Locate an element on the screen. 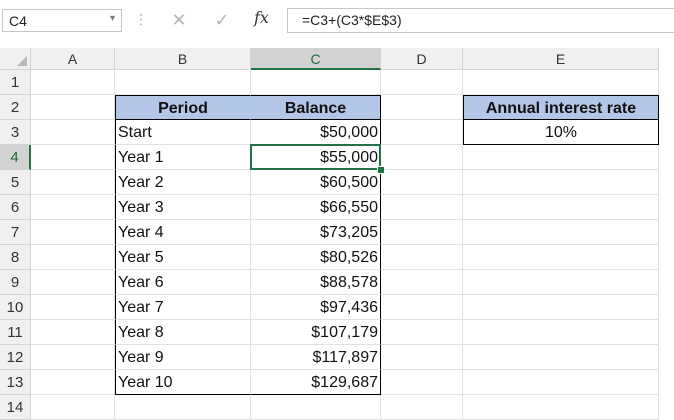  column-header-e: E is located at coordinates (561, 59).